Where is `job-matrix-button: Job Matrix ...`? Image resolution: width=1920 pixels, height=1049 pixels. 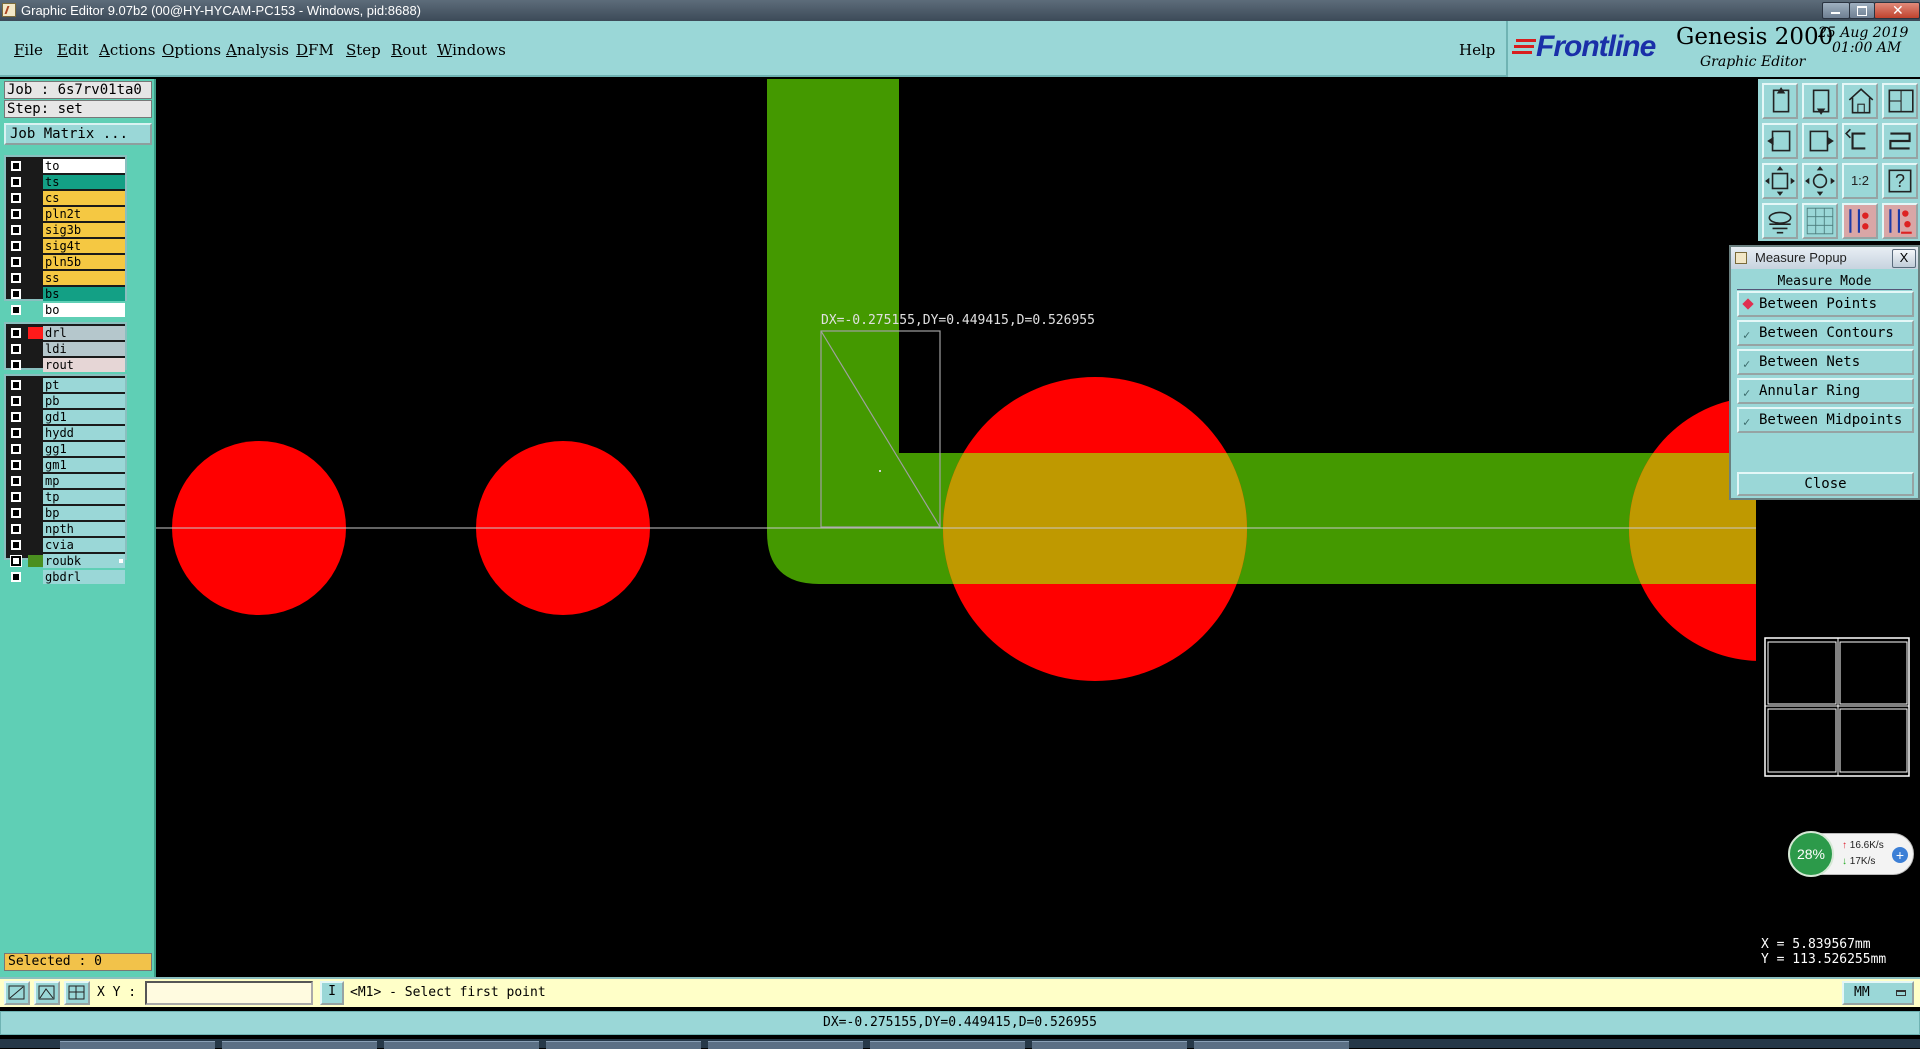 job-matrix-button: Job Matrix ... is located at coordinates (78, 134).